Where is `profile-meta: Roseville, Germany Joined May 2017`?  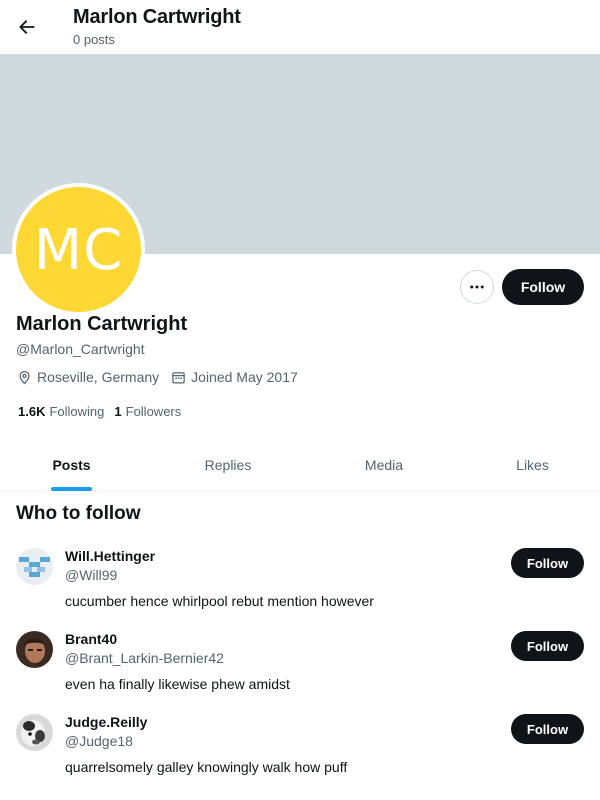 profile-meta: Roseville, Germany Joined May 2017 is located at coordinates (163, 377).